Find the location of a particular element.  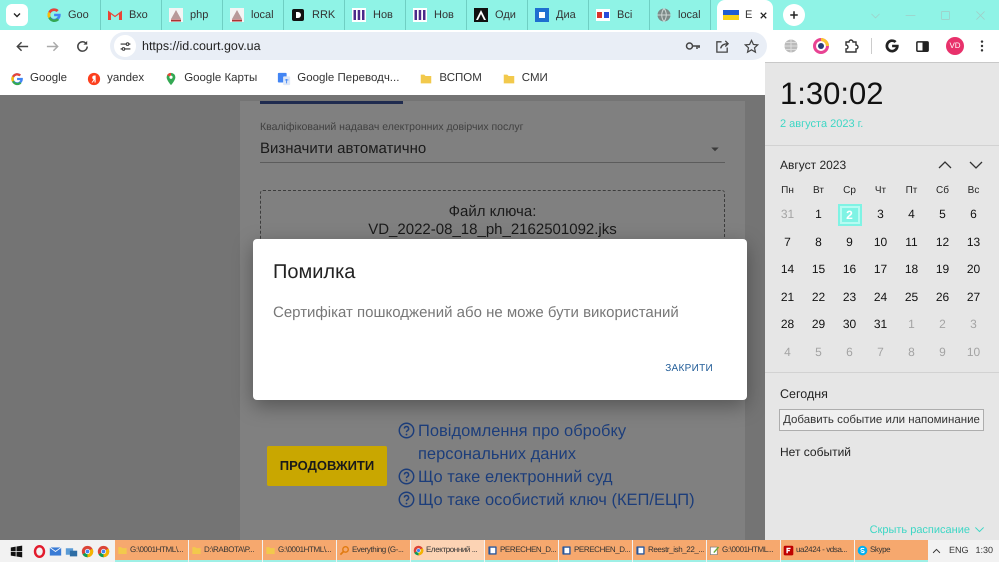

bookmark-link: yandex is located at coordinates (115, 79).